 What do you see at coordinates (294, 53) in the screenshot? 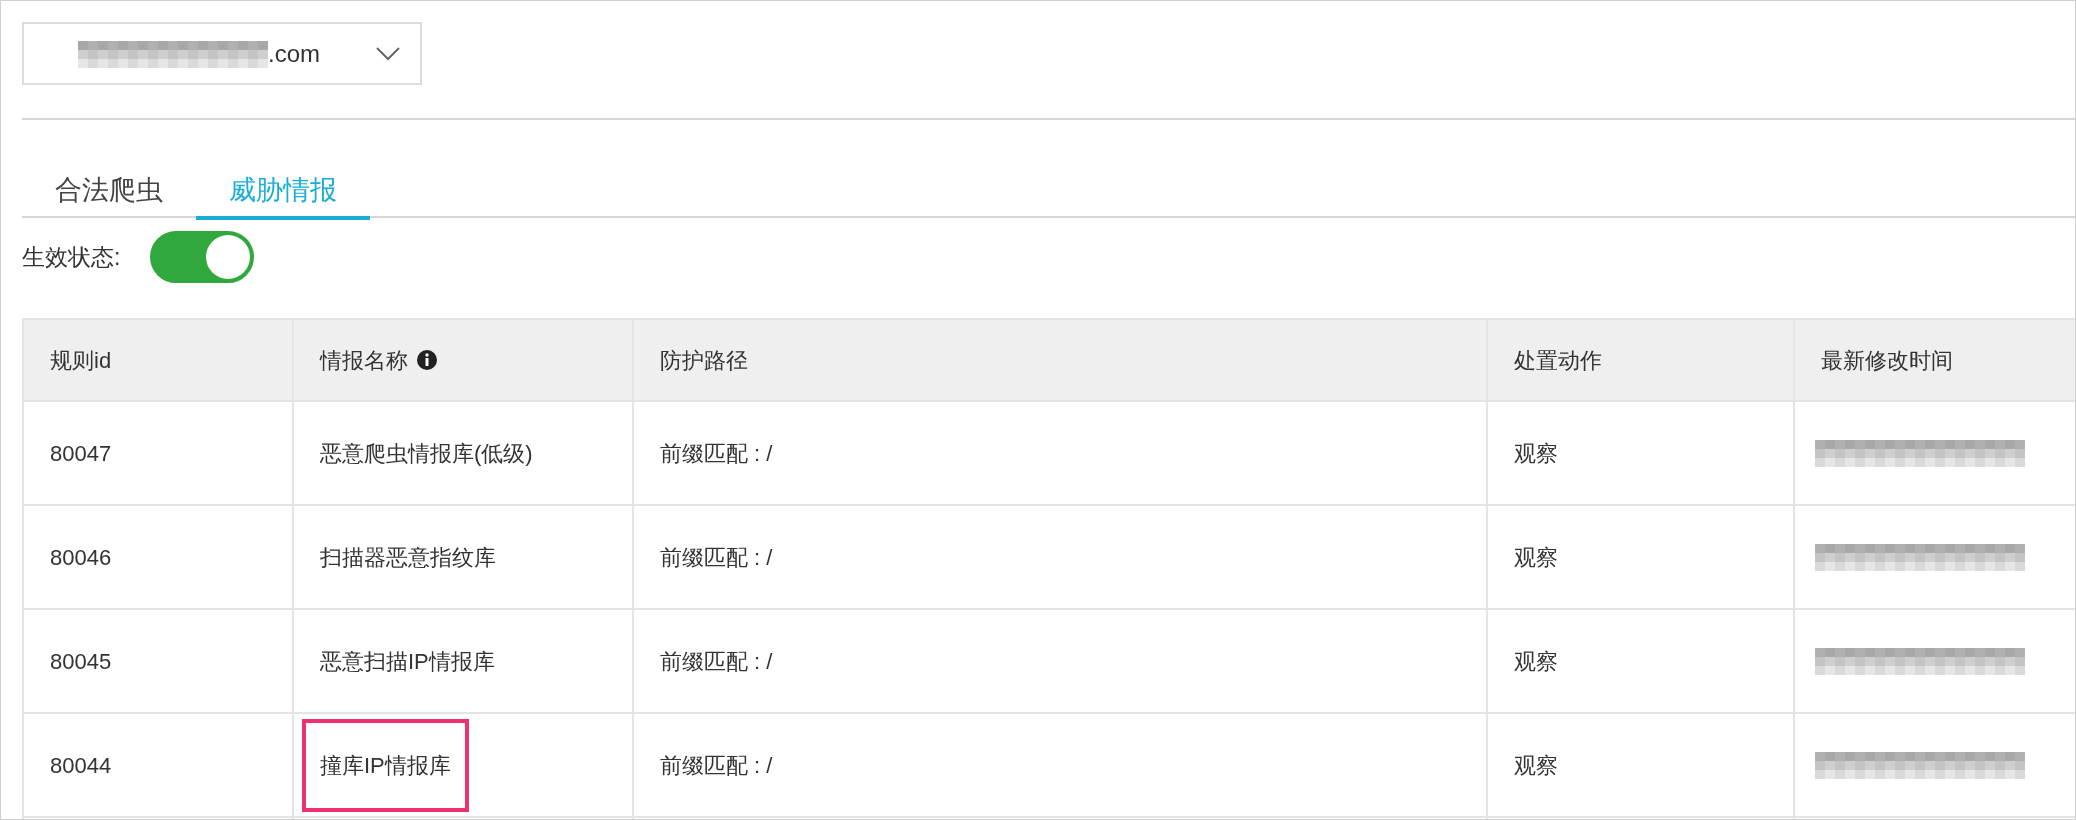
I see `domain-text: .com` at bounding box center [294, 53].